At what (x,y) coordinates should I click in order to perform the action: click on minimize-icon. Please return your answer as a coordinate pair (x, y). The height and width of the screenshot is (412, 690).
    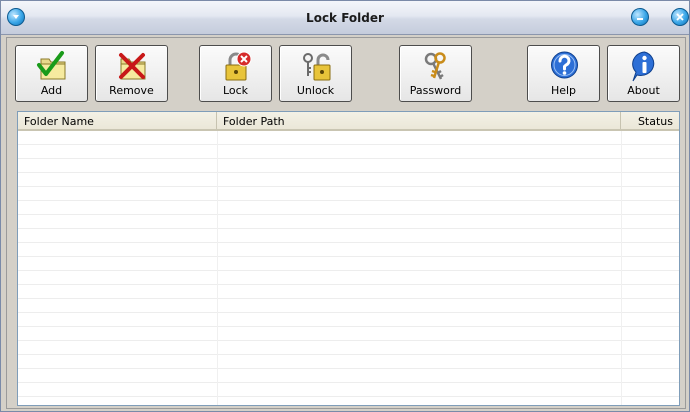
    Looking at the image, I should click on (640, 19).